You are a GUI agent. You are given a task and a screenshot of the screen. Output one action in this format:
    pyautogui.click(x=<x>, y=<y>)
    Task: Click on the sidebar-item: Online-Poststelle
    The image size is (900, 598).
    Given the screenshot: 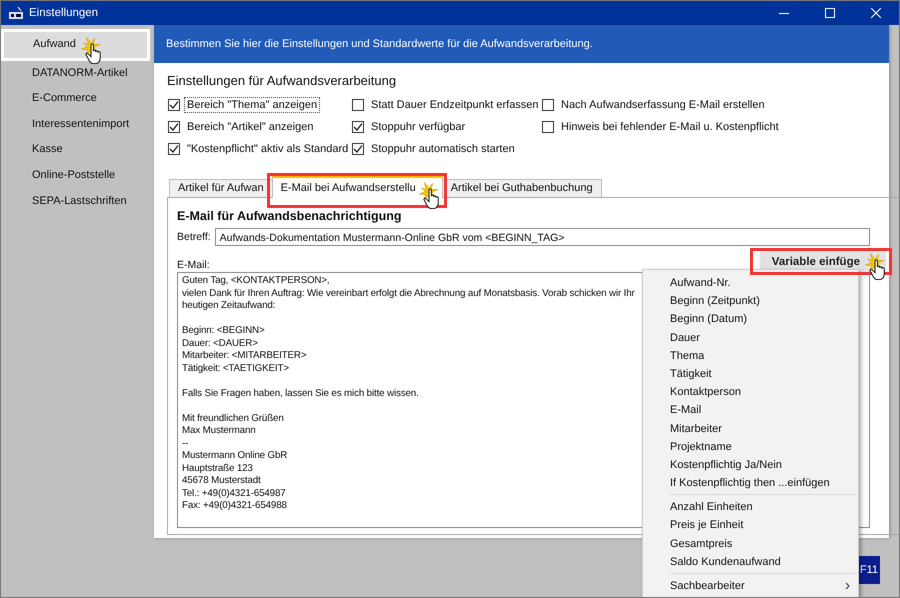 What is the action you would take?
    pyautogui.click(x=76, y=175)
    